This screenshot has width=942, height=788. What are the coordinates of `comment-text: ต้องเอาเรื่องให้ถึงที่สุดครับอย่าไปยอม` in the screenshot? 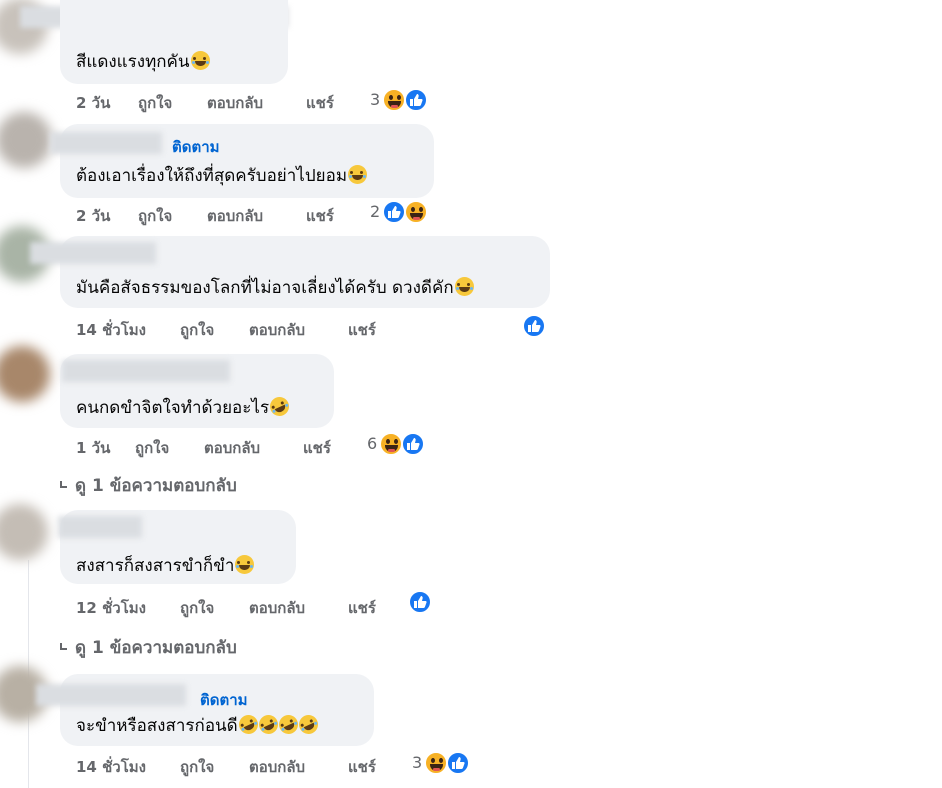 It's located at (222, 175).